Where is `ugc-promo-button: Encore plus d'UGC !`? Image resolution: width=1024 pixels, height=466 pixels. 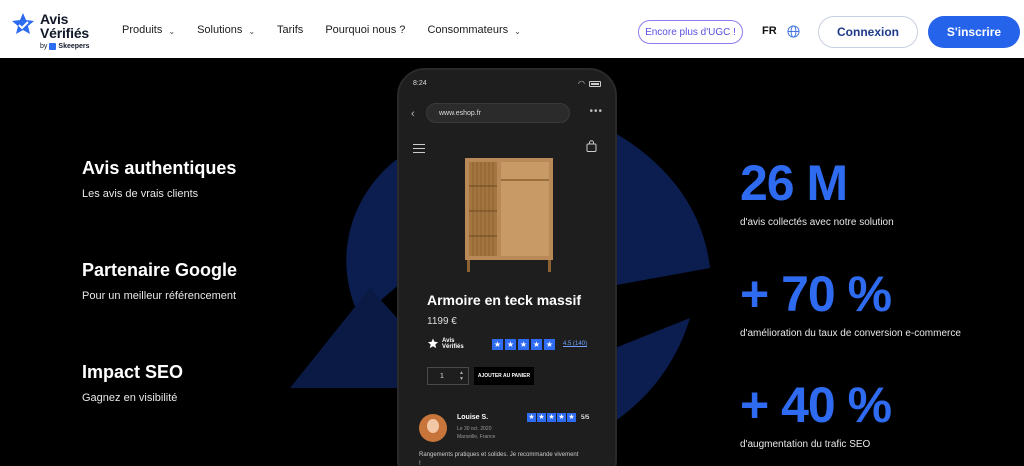
ugc-promo-button: Encore plus d'UGC ! is located at coordinates (690, 32).